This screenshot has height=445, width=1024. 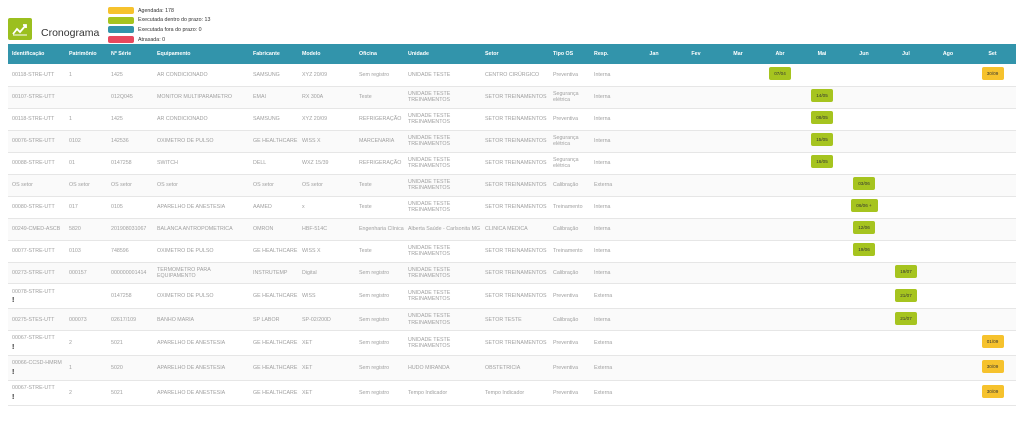 What do you see at coordinates (273, 163) in the screenshot?
I see `cell-fabricante: DELL` at bounding box center [273, 163].